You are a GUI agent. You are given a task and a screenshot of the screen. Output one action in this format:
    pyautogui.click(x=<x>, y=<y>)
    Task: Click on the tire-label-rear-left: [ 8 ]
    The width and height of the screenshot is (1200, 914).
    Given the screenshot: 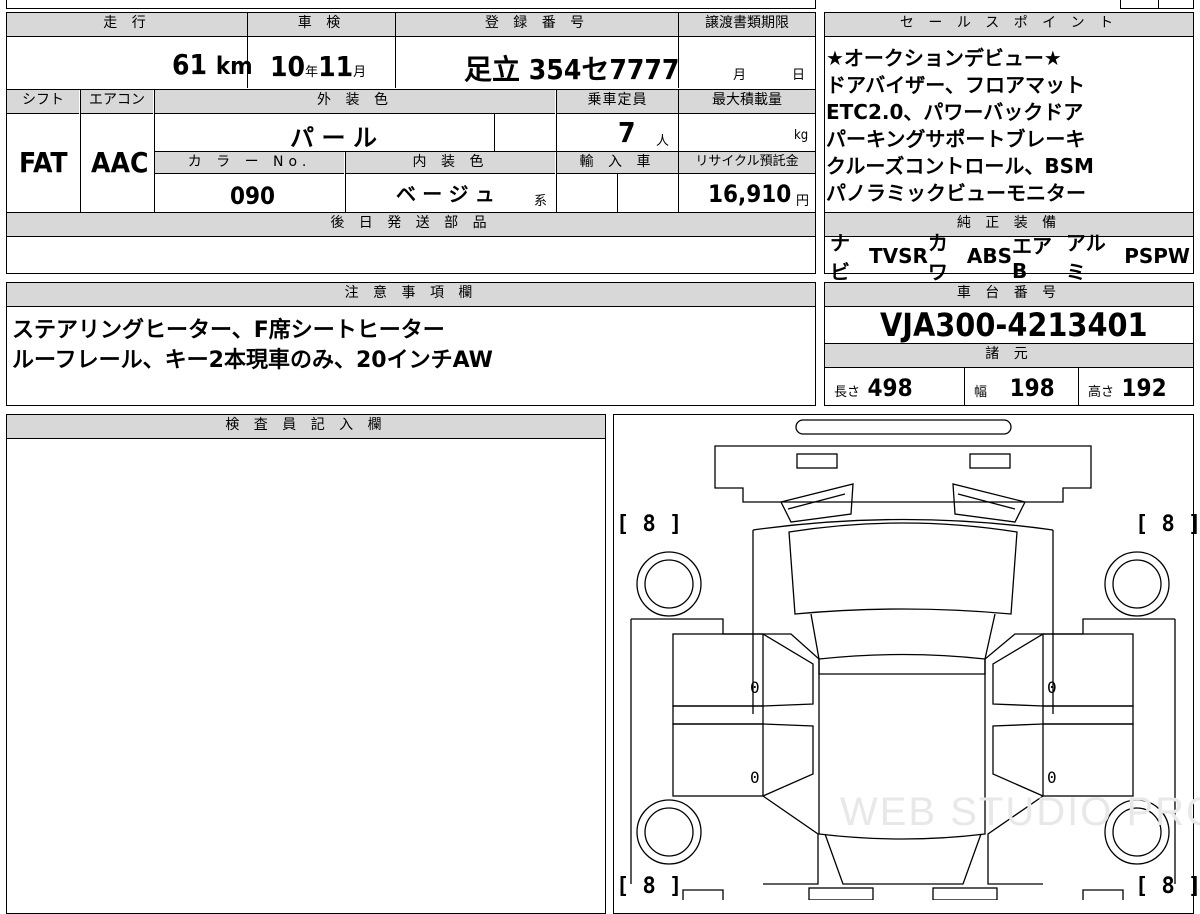 What is the action you would take?
    pyautogui.click(x=649, y=886)
    